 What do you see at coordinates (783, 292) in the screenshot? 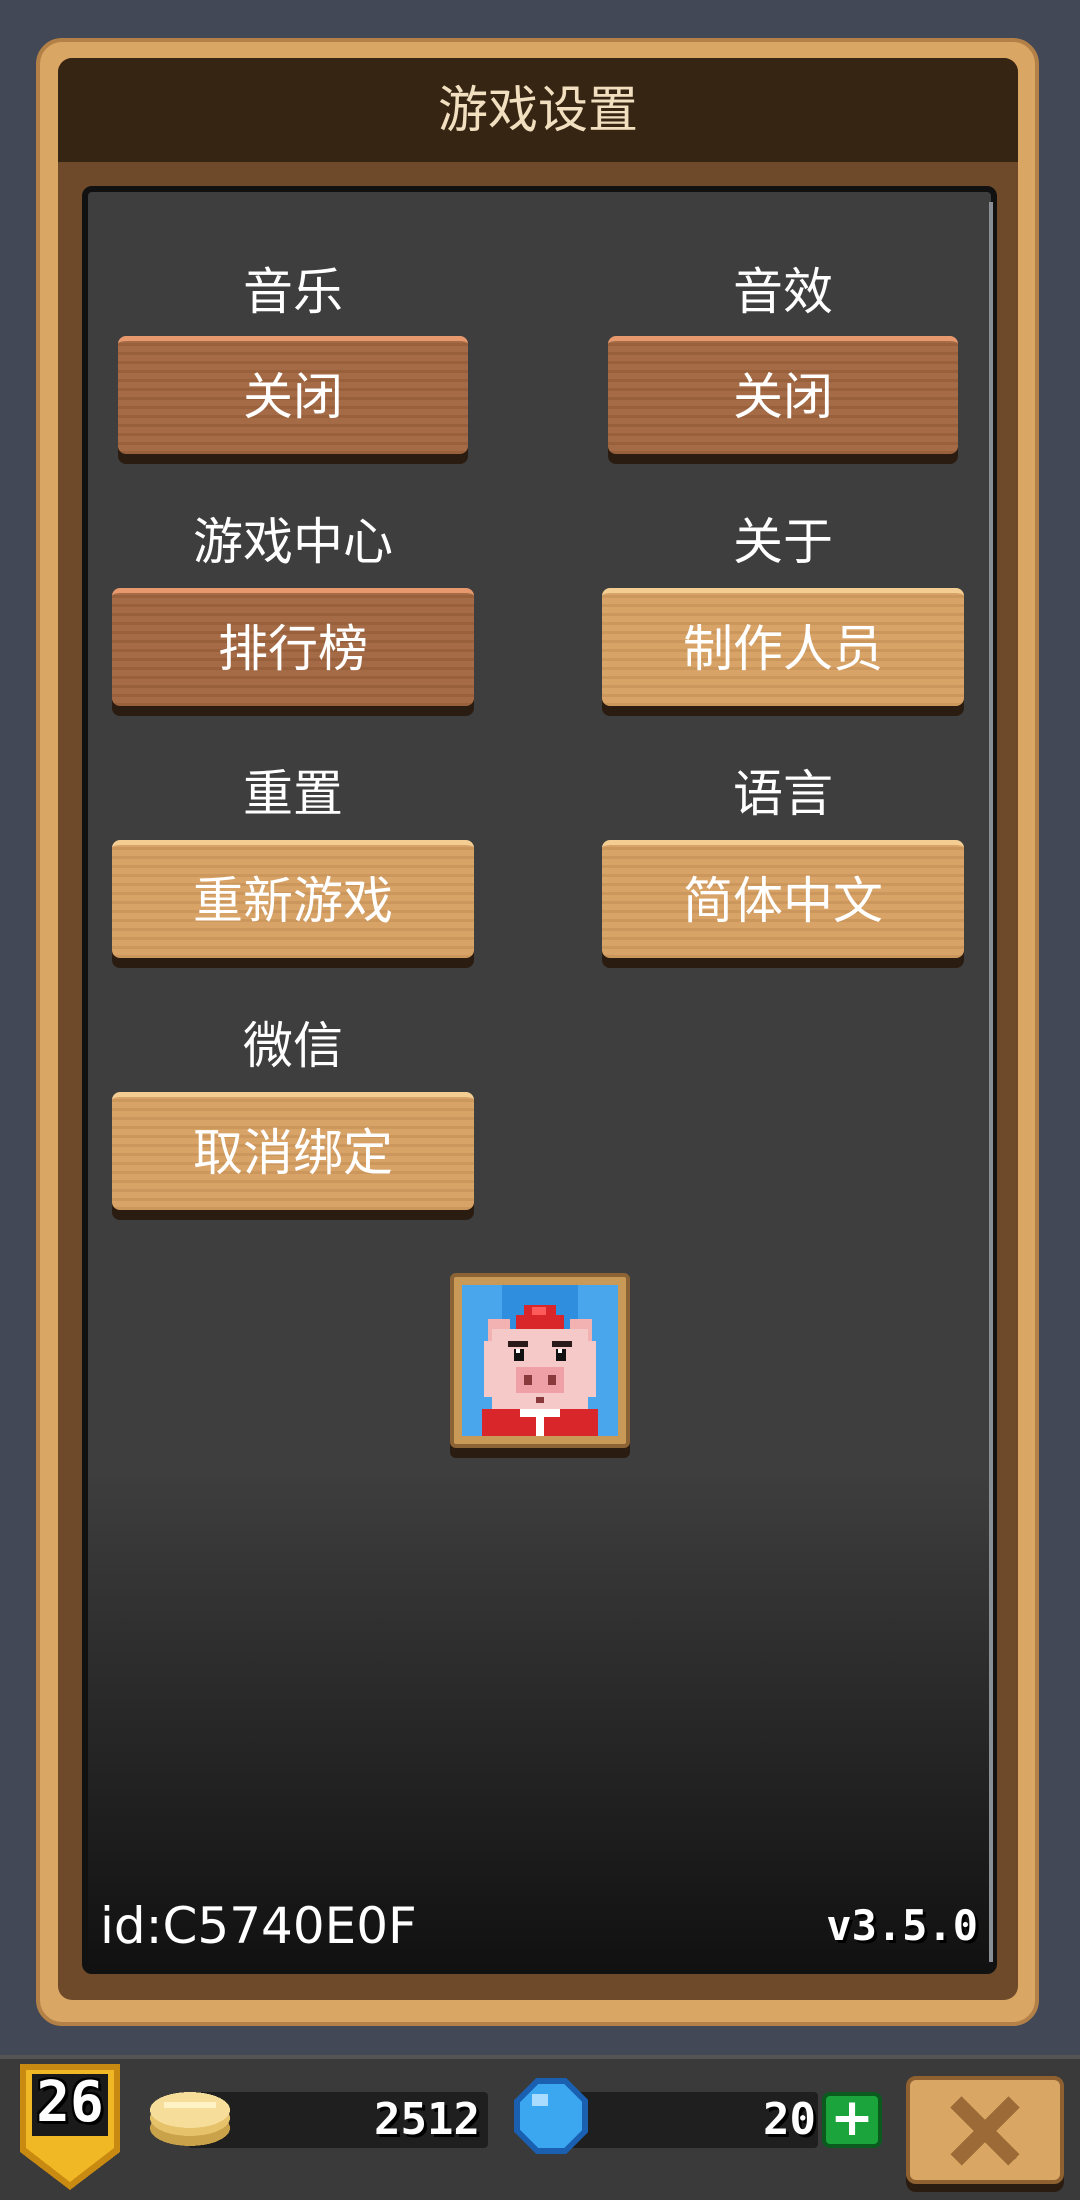
I see `sound-effects-label: 音效` at bounding box center [783, 292].